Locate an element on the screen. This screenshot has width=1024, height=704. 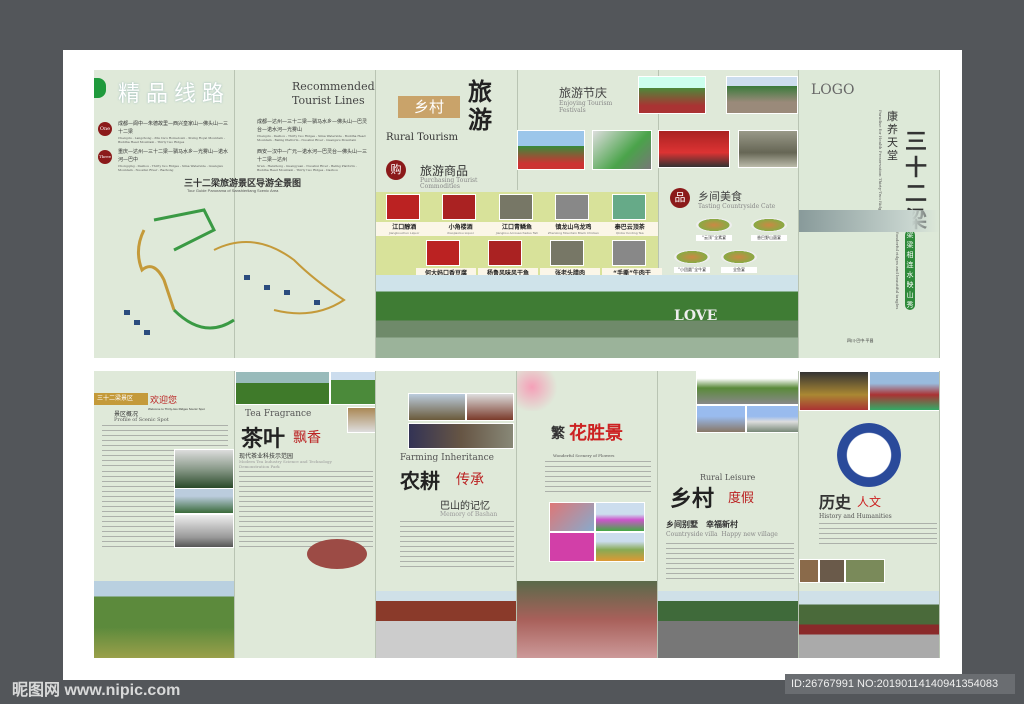
scenic-map is located at coordinates (235, 271).